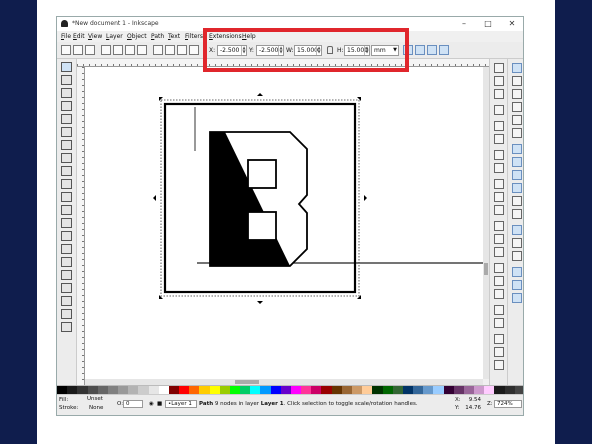  I want to click on duplicate-icon, so click(499, 268).